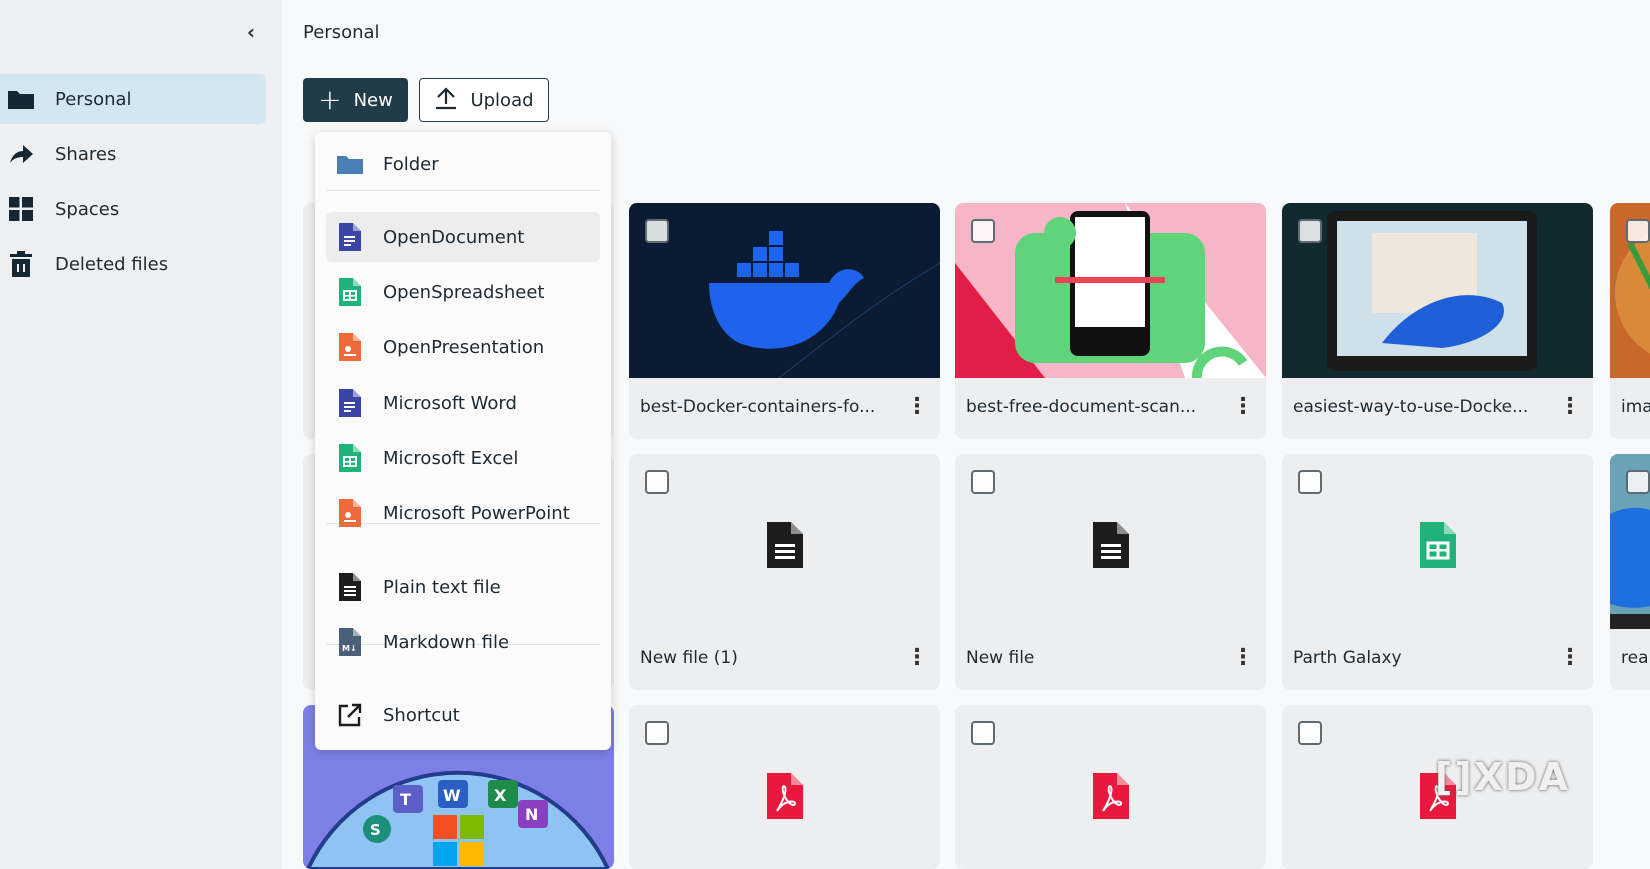 The image size is (1650, 869). I want to click on menu-item-microsoft-excel: Microsoft Excel, so click(463, 458).